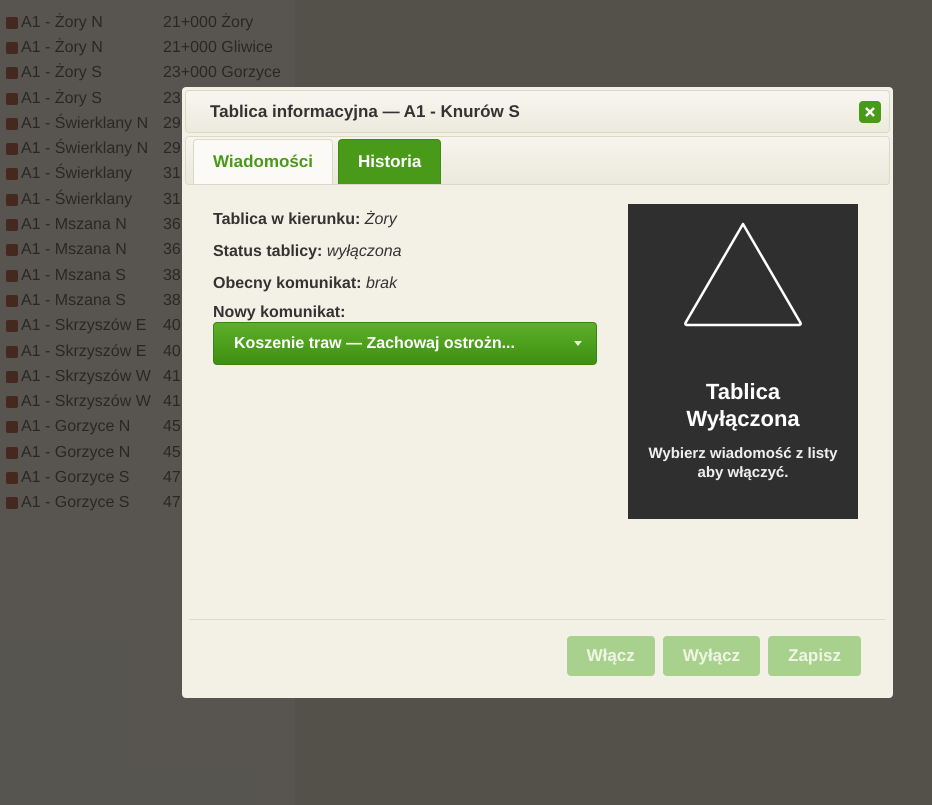 This screenshot has width=932, height=805. I want to click on field-label: Nowy komunikat:, so click(279, 313).